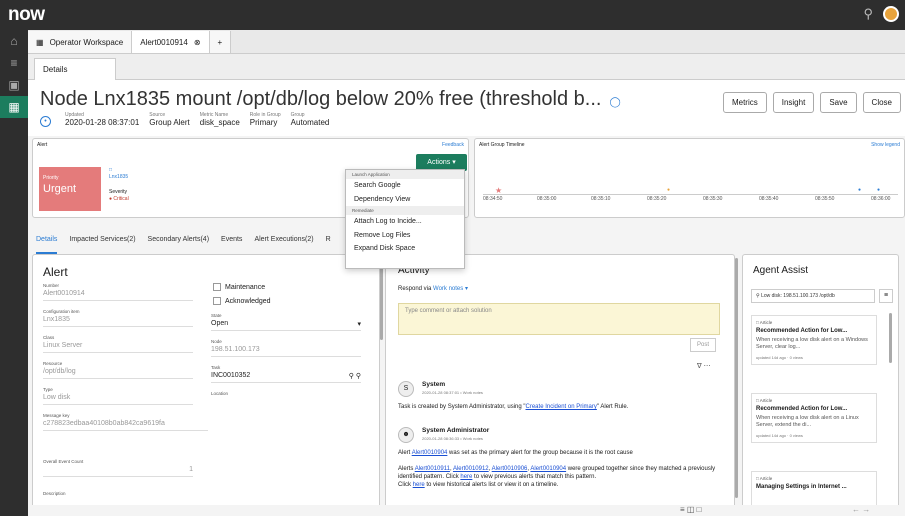 The height and width of the screenshot is (516, 905). What do you see at coordinates (220, 42) in the screenshot?
I see `new-tab-button: +` at bounding box center [220, 42].